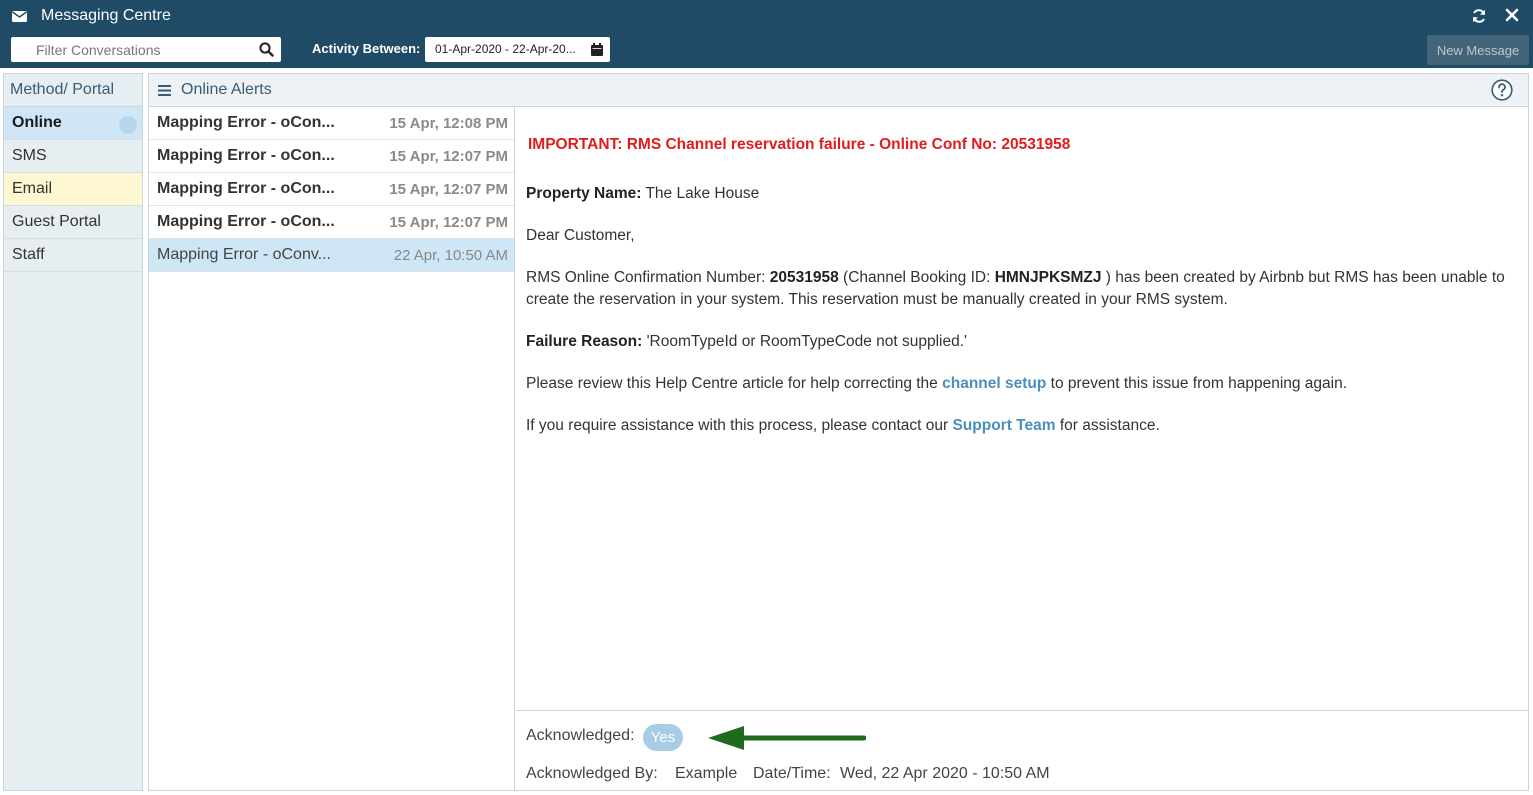  I want to click on method-item-online: Online, so click(73, 123).